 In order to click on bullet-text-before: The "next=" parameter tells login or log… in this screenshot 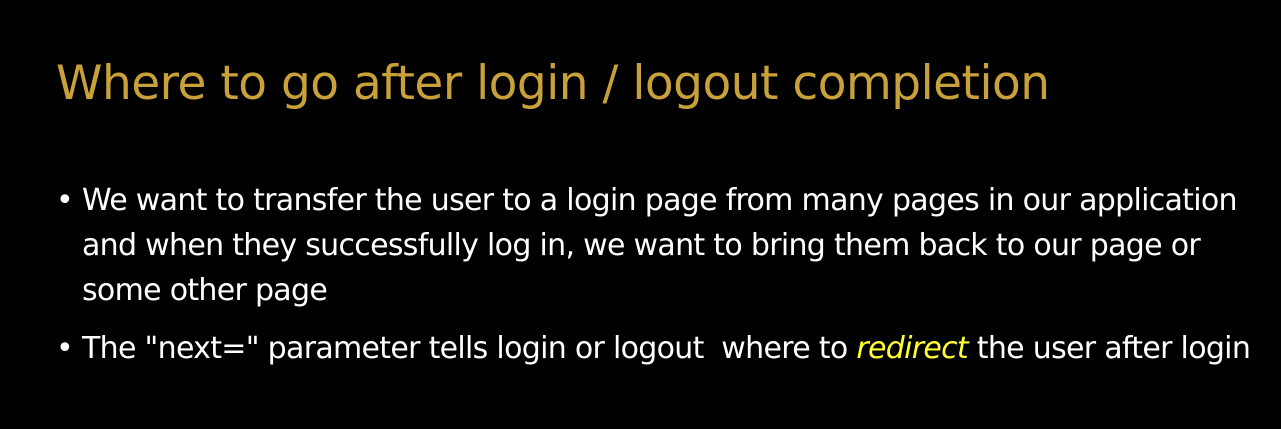, I will do `click(469, 348)`.